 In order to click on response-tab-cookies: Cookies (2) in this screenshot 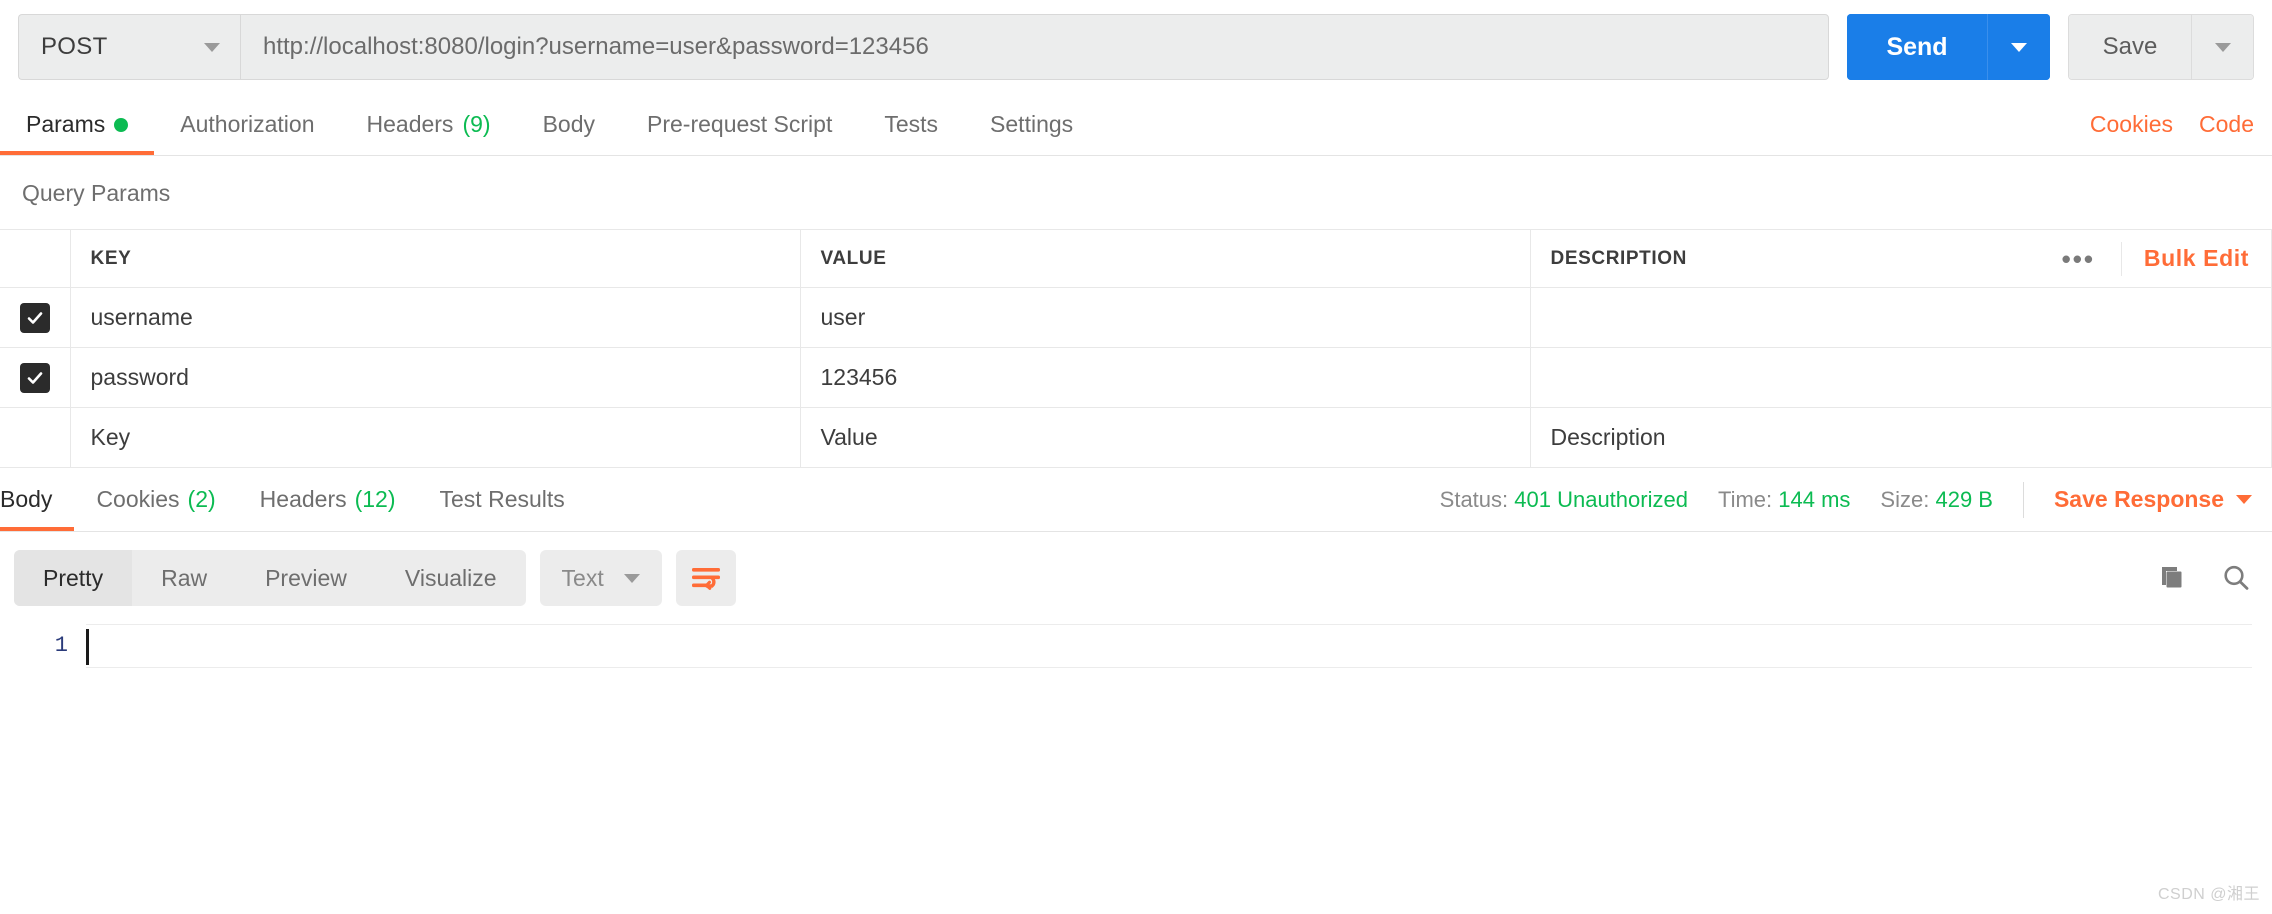, I will do `click(155, 499)`.